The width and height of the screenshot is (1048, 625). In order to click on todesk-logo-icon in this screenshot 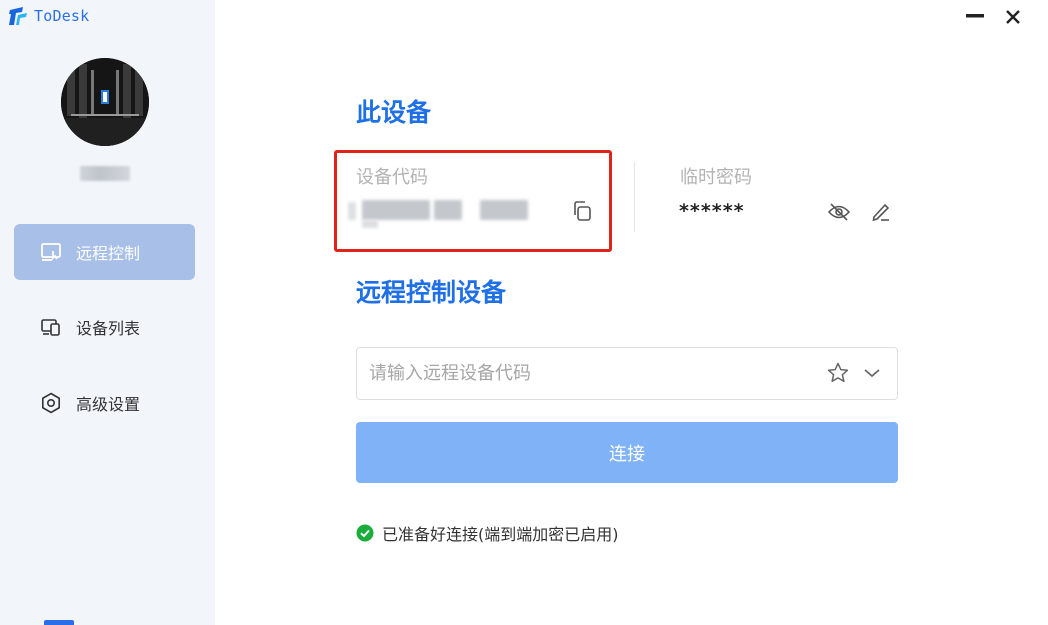, I will do `click(18, 16)`.